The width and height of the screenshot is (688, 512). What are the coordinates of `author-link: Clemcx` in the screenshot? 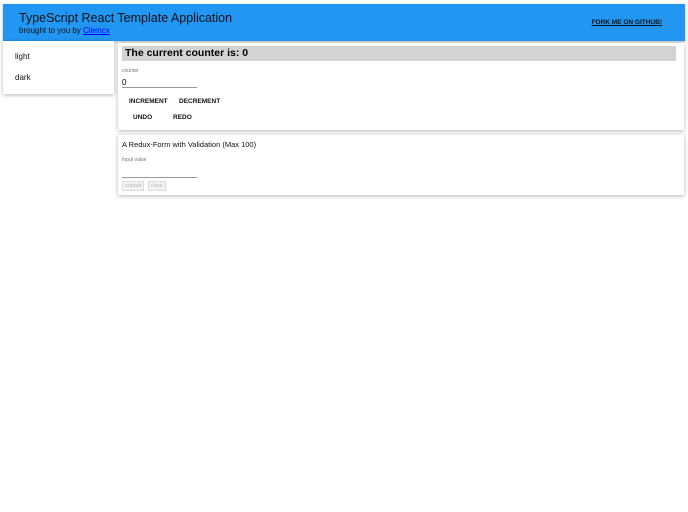 It's located at (96, 30).